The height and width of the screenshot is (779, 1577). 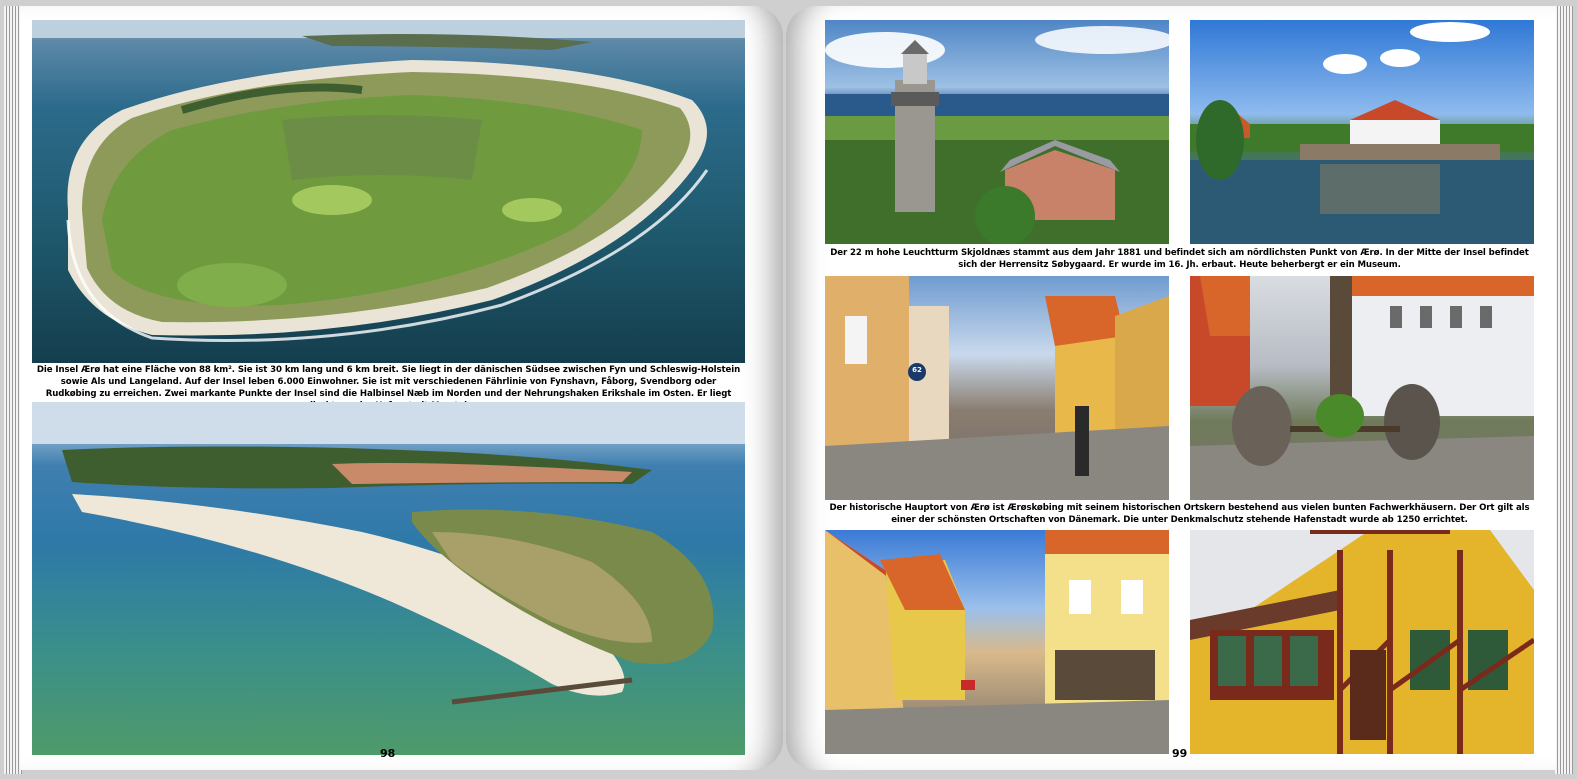 What do you see at coordinates (917, 370) in the screenshot?
I see `street-sign-number: 62` at bounding box center [917, 370].